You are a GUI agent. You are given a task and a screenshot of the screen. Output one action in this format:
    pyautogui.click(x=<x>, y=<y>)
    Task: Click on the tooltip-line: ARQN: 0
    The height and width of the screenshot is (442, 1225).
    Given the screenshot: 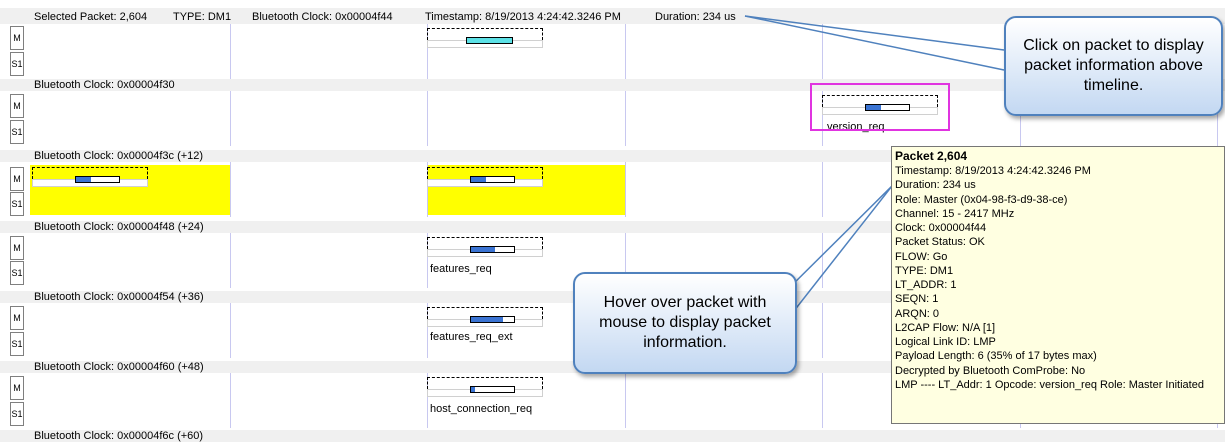 What is the action you would take?
    pyautogui.click(x=917, y=313)
    